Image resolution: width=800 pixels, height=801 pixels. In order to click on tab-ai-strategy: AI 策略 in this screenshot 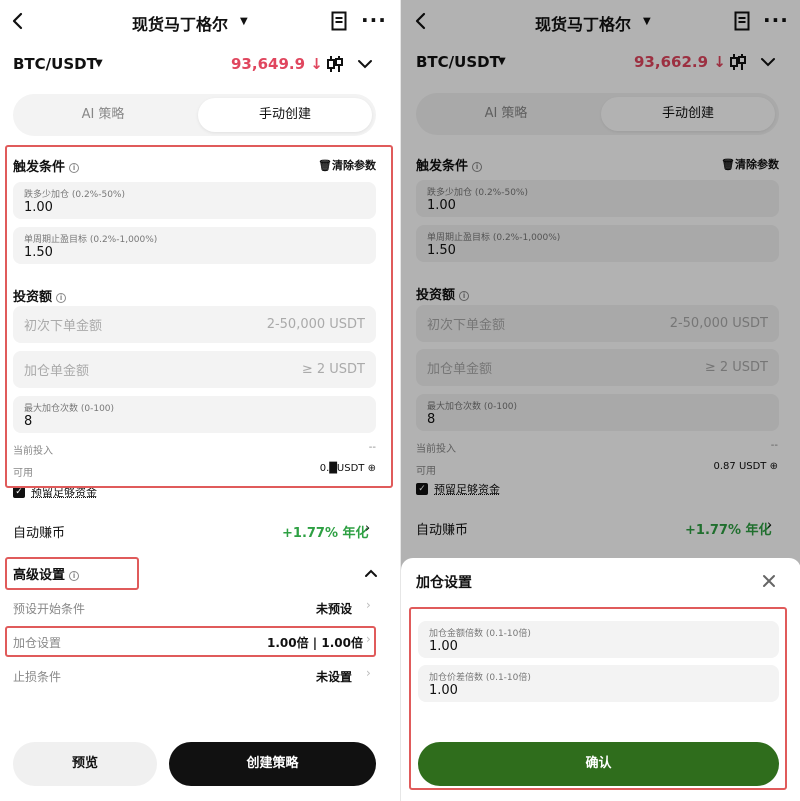, I will do `click(103, 115)`.